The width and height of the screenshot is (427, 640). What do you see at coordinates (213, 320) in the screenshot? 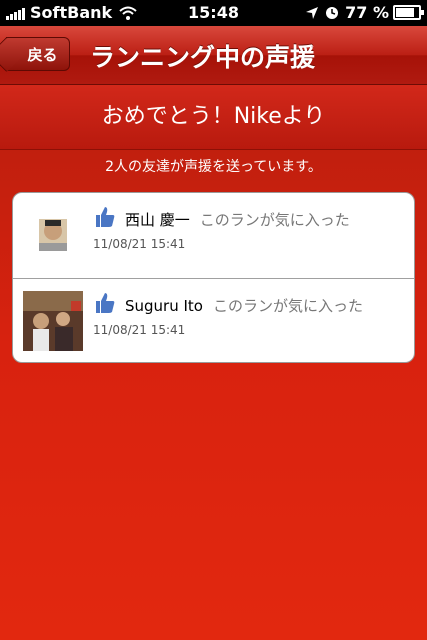
I see `cheer-row: Suguru Ito このランが気に入った 11/08/21 15:41` at bounding box center [213, 320].